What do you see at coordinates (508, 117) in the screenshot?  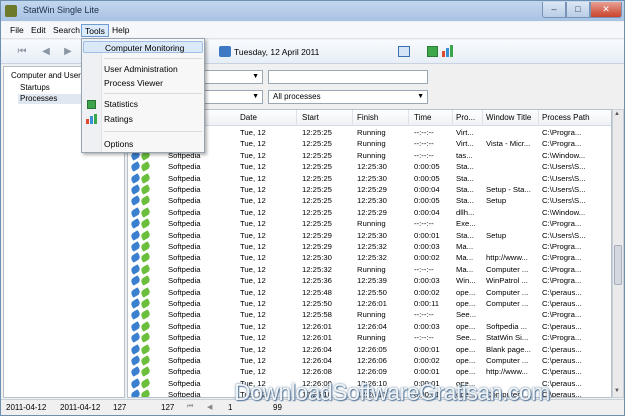 I see `col-window-title: Window Title` at bounding box center [508, 117].